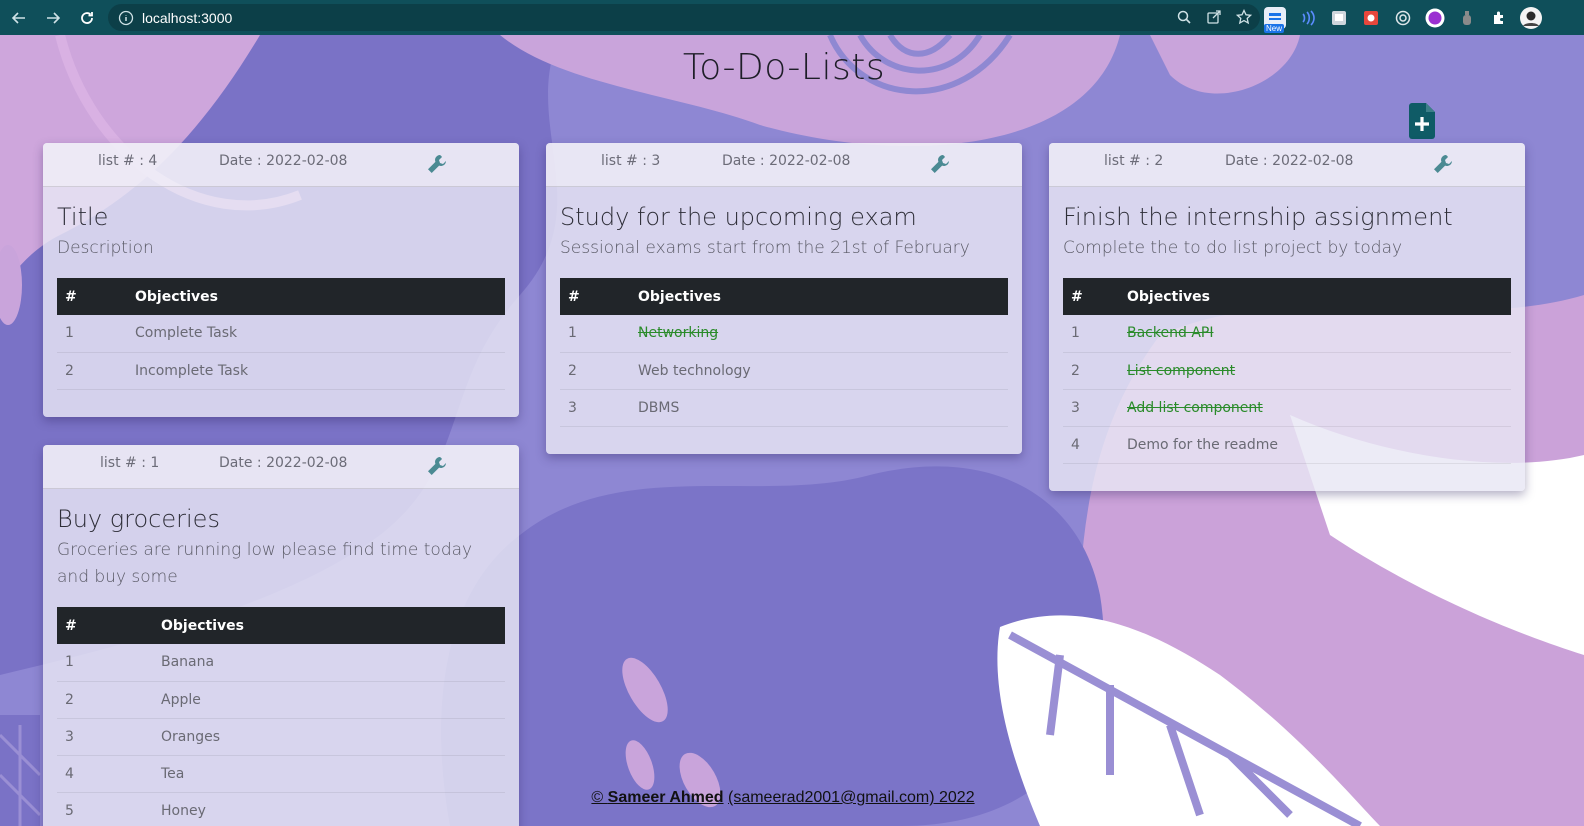  What do you see at coordinates (19, 18) in the screenshot?
I see `back-icon` at bounding box center [19, 18].